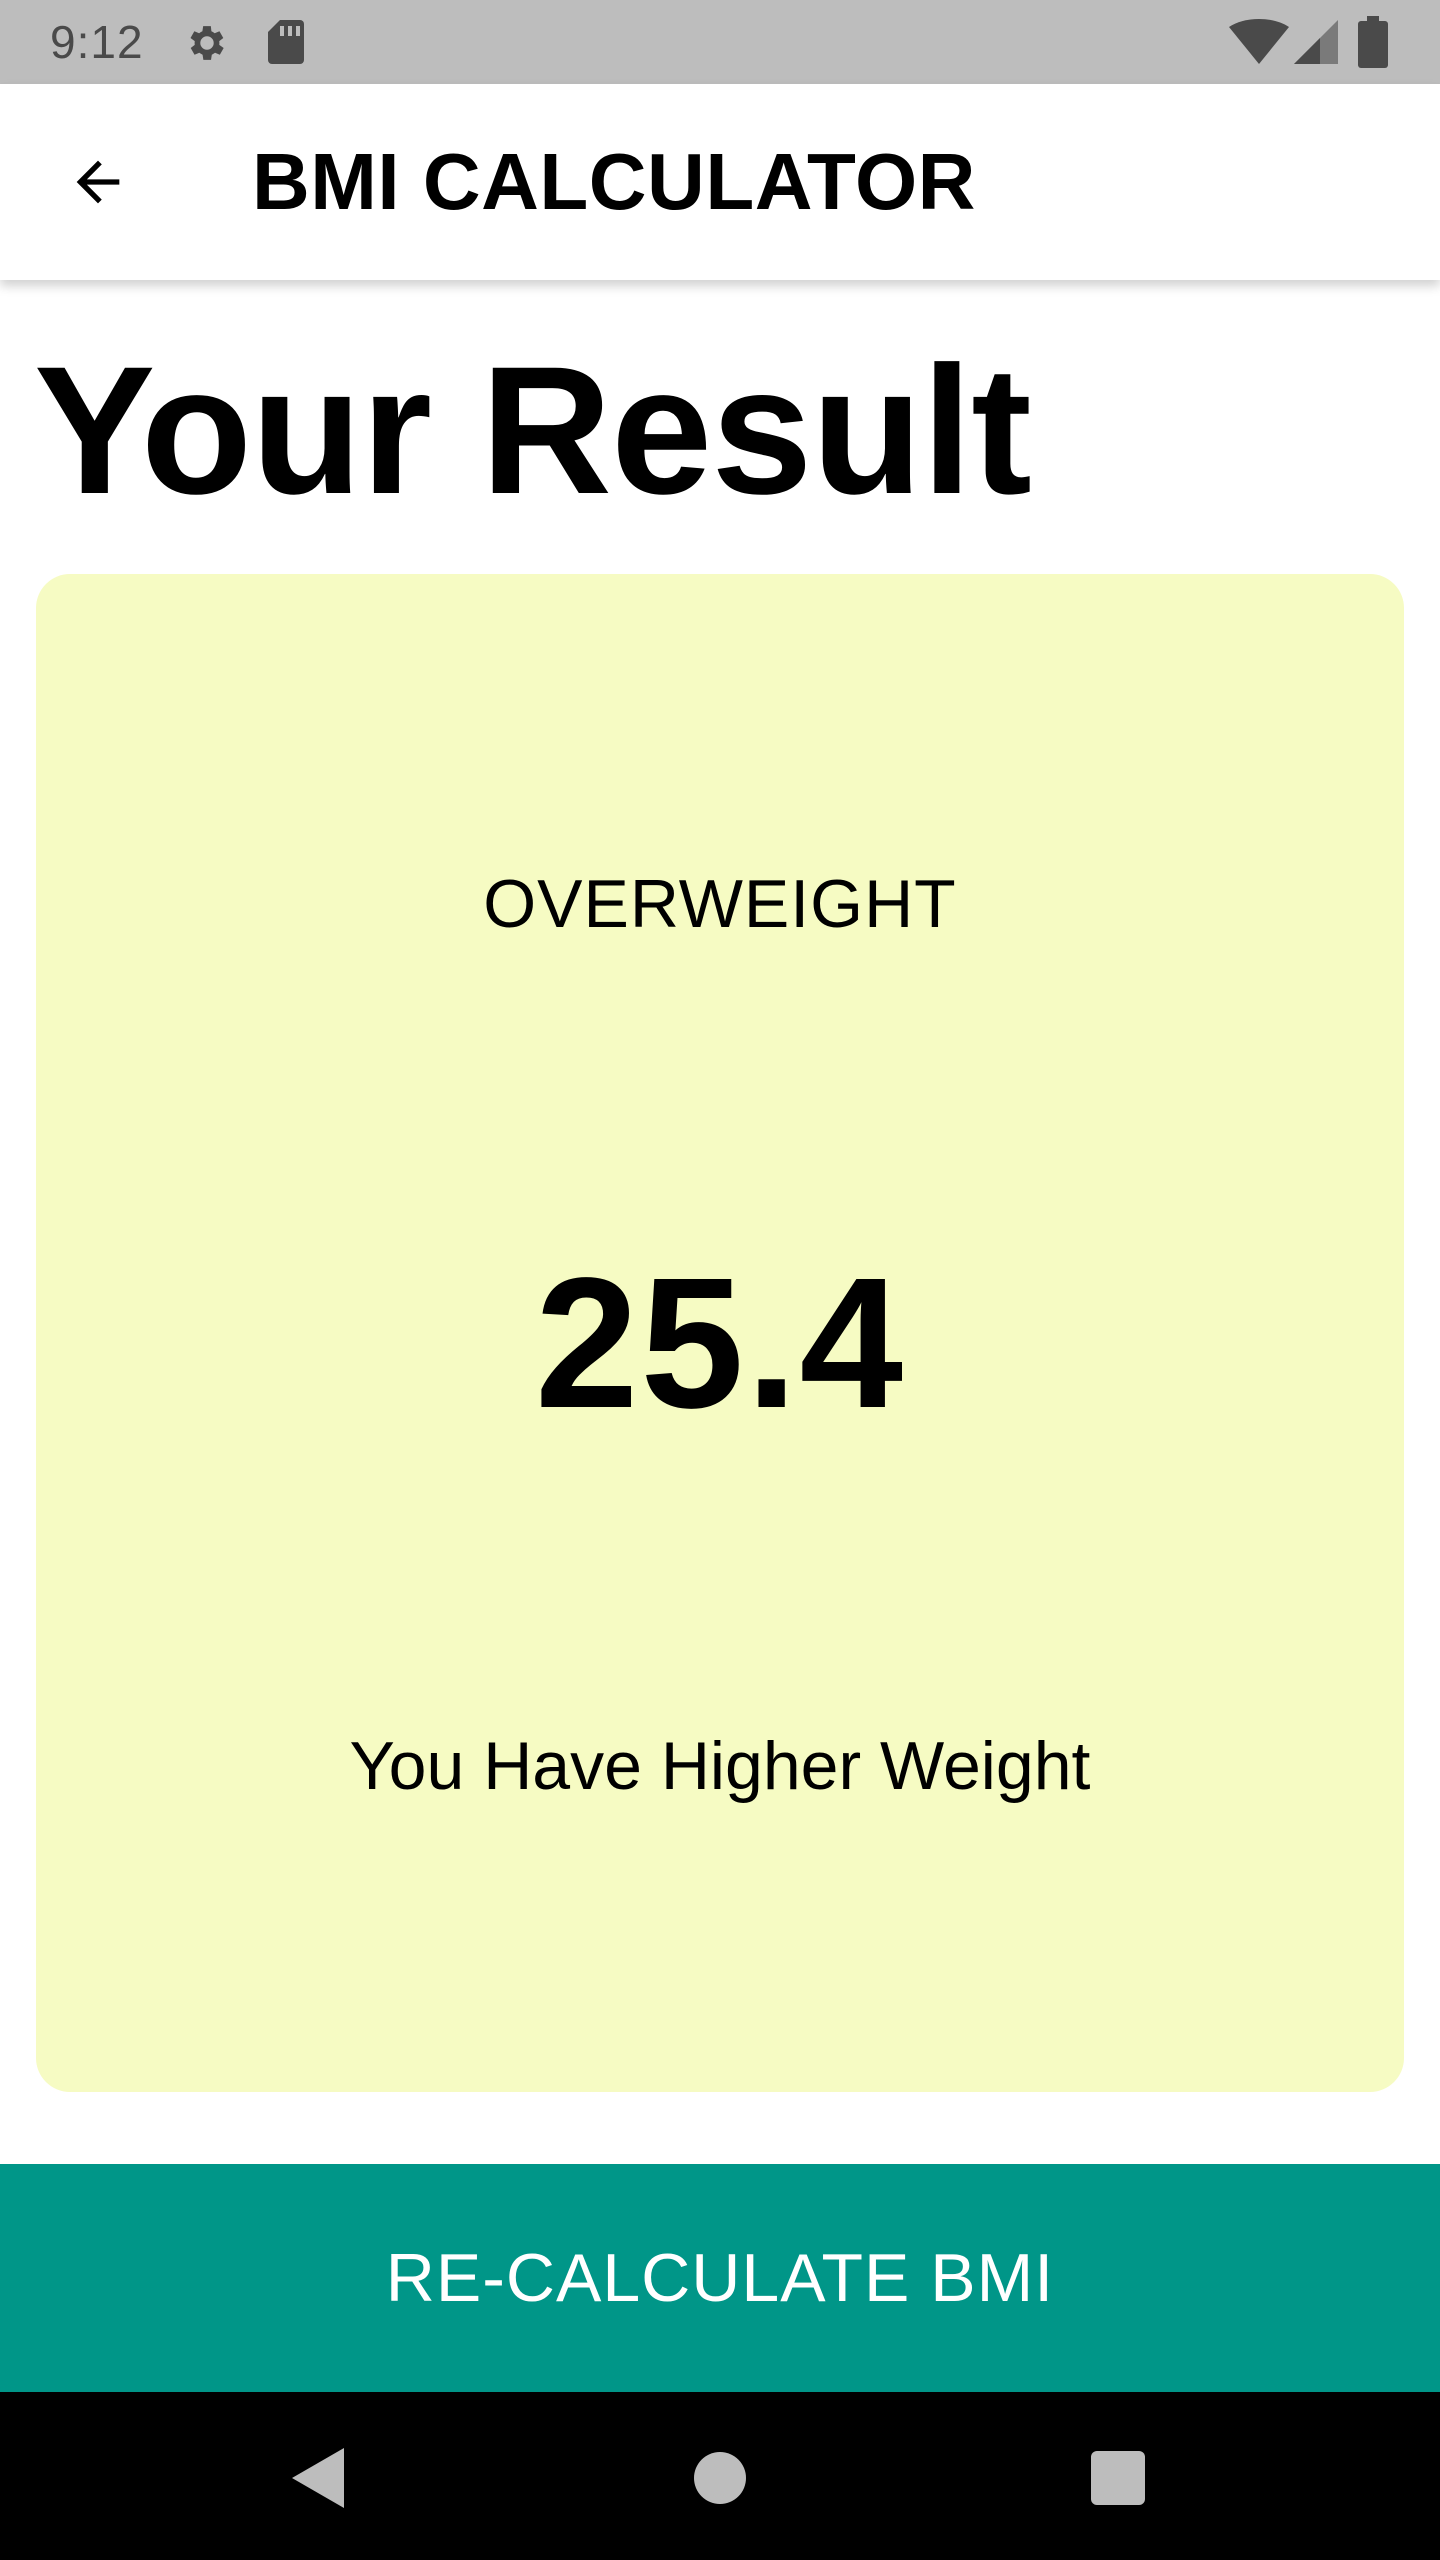  I want to click on bmi-category-label: OVERWEIGHT, so click(720, 904).